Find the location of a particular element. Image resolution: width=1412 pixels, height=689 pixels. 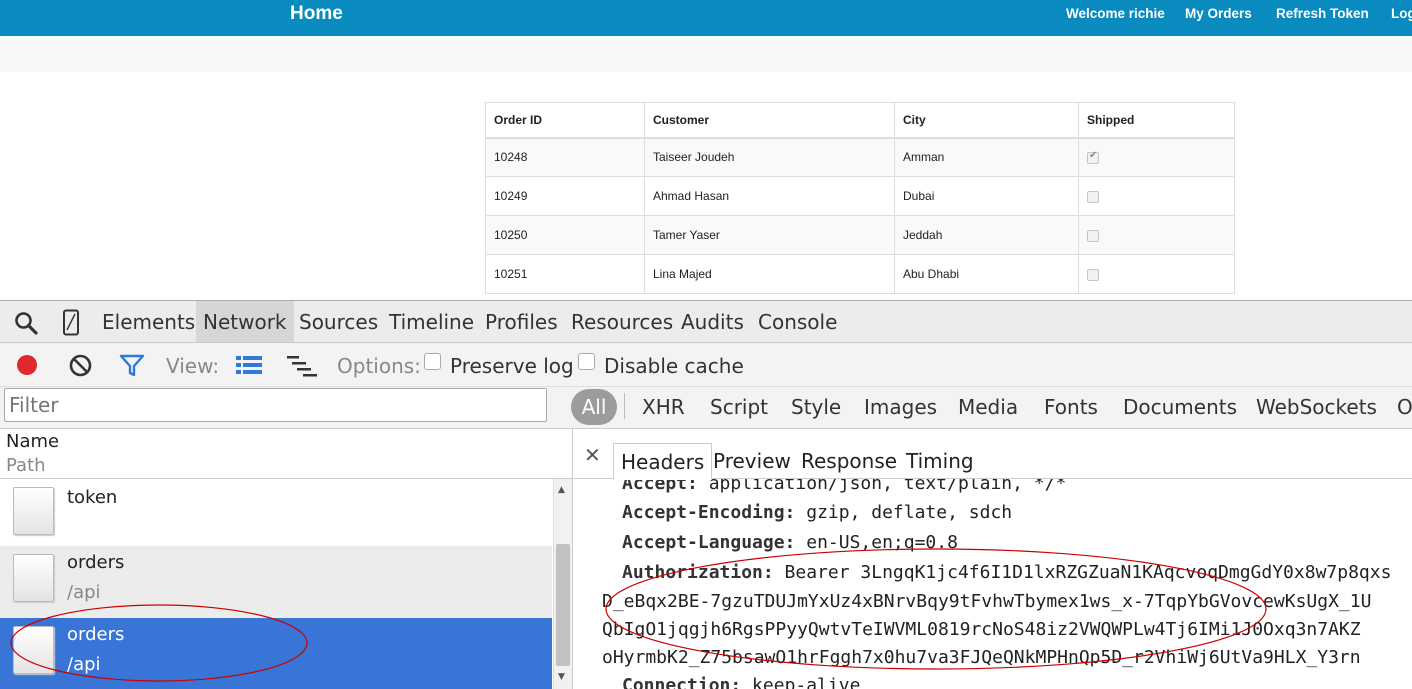

refresh-token-link: Refresh Token is located at coordinates (1322, 13).